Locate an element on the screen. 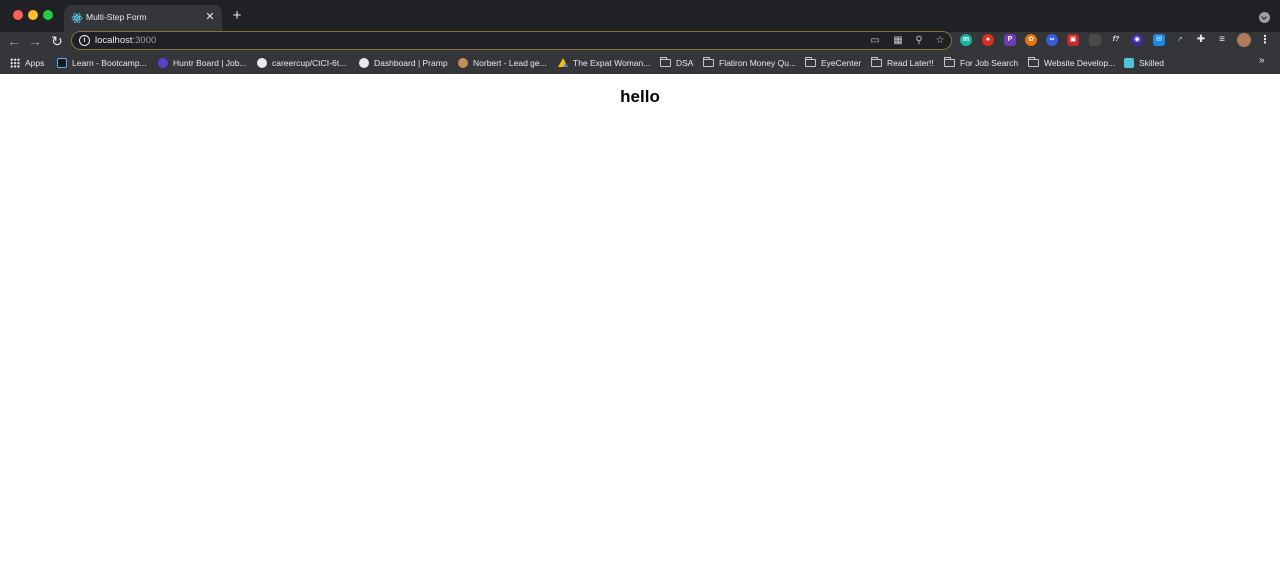 The height and width of the screenshot is (583, 1280). google-drive-icon is located at coordinates (563, 62).